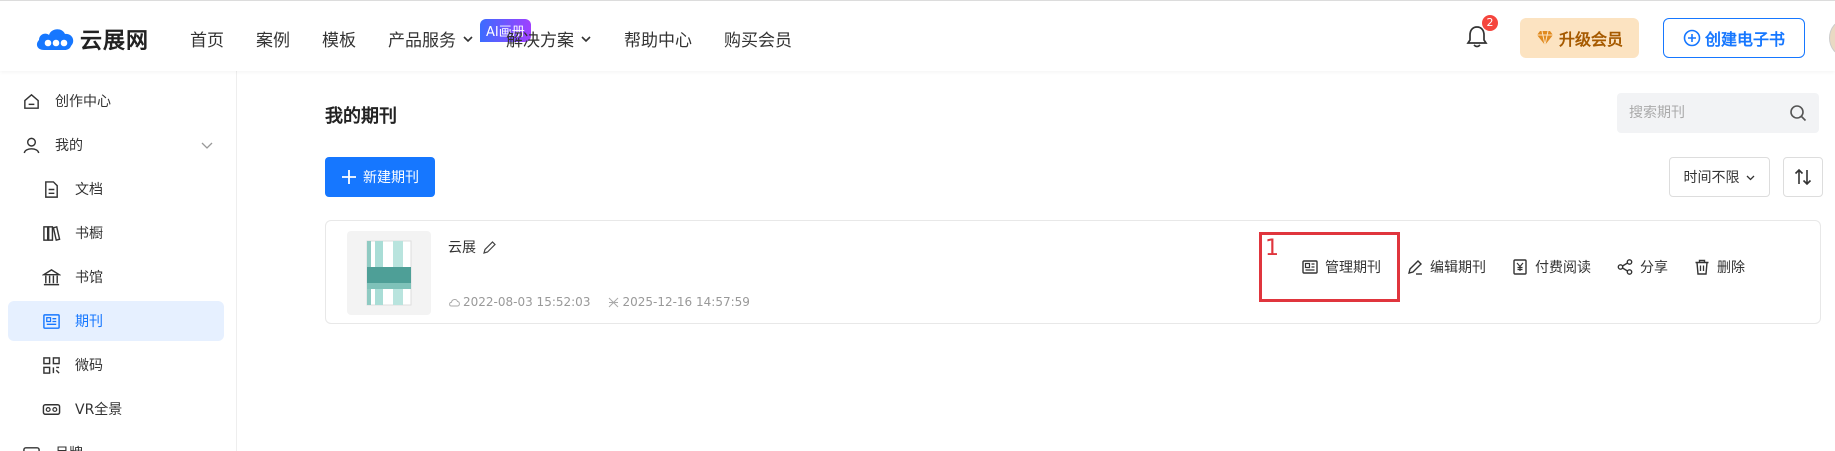  I want to click on new-periodical-button: 新建期刊, so click(380, 177).